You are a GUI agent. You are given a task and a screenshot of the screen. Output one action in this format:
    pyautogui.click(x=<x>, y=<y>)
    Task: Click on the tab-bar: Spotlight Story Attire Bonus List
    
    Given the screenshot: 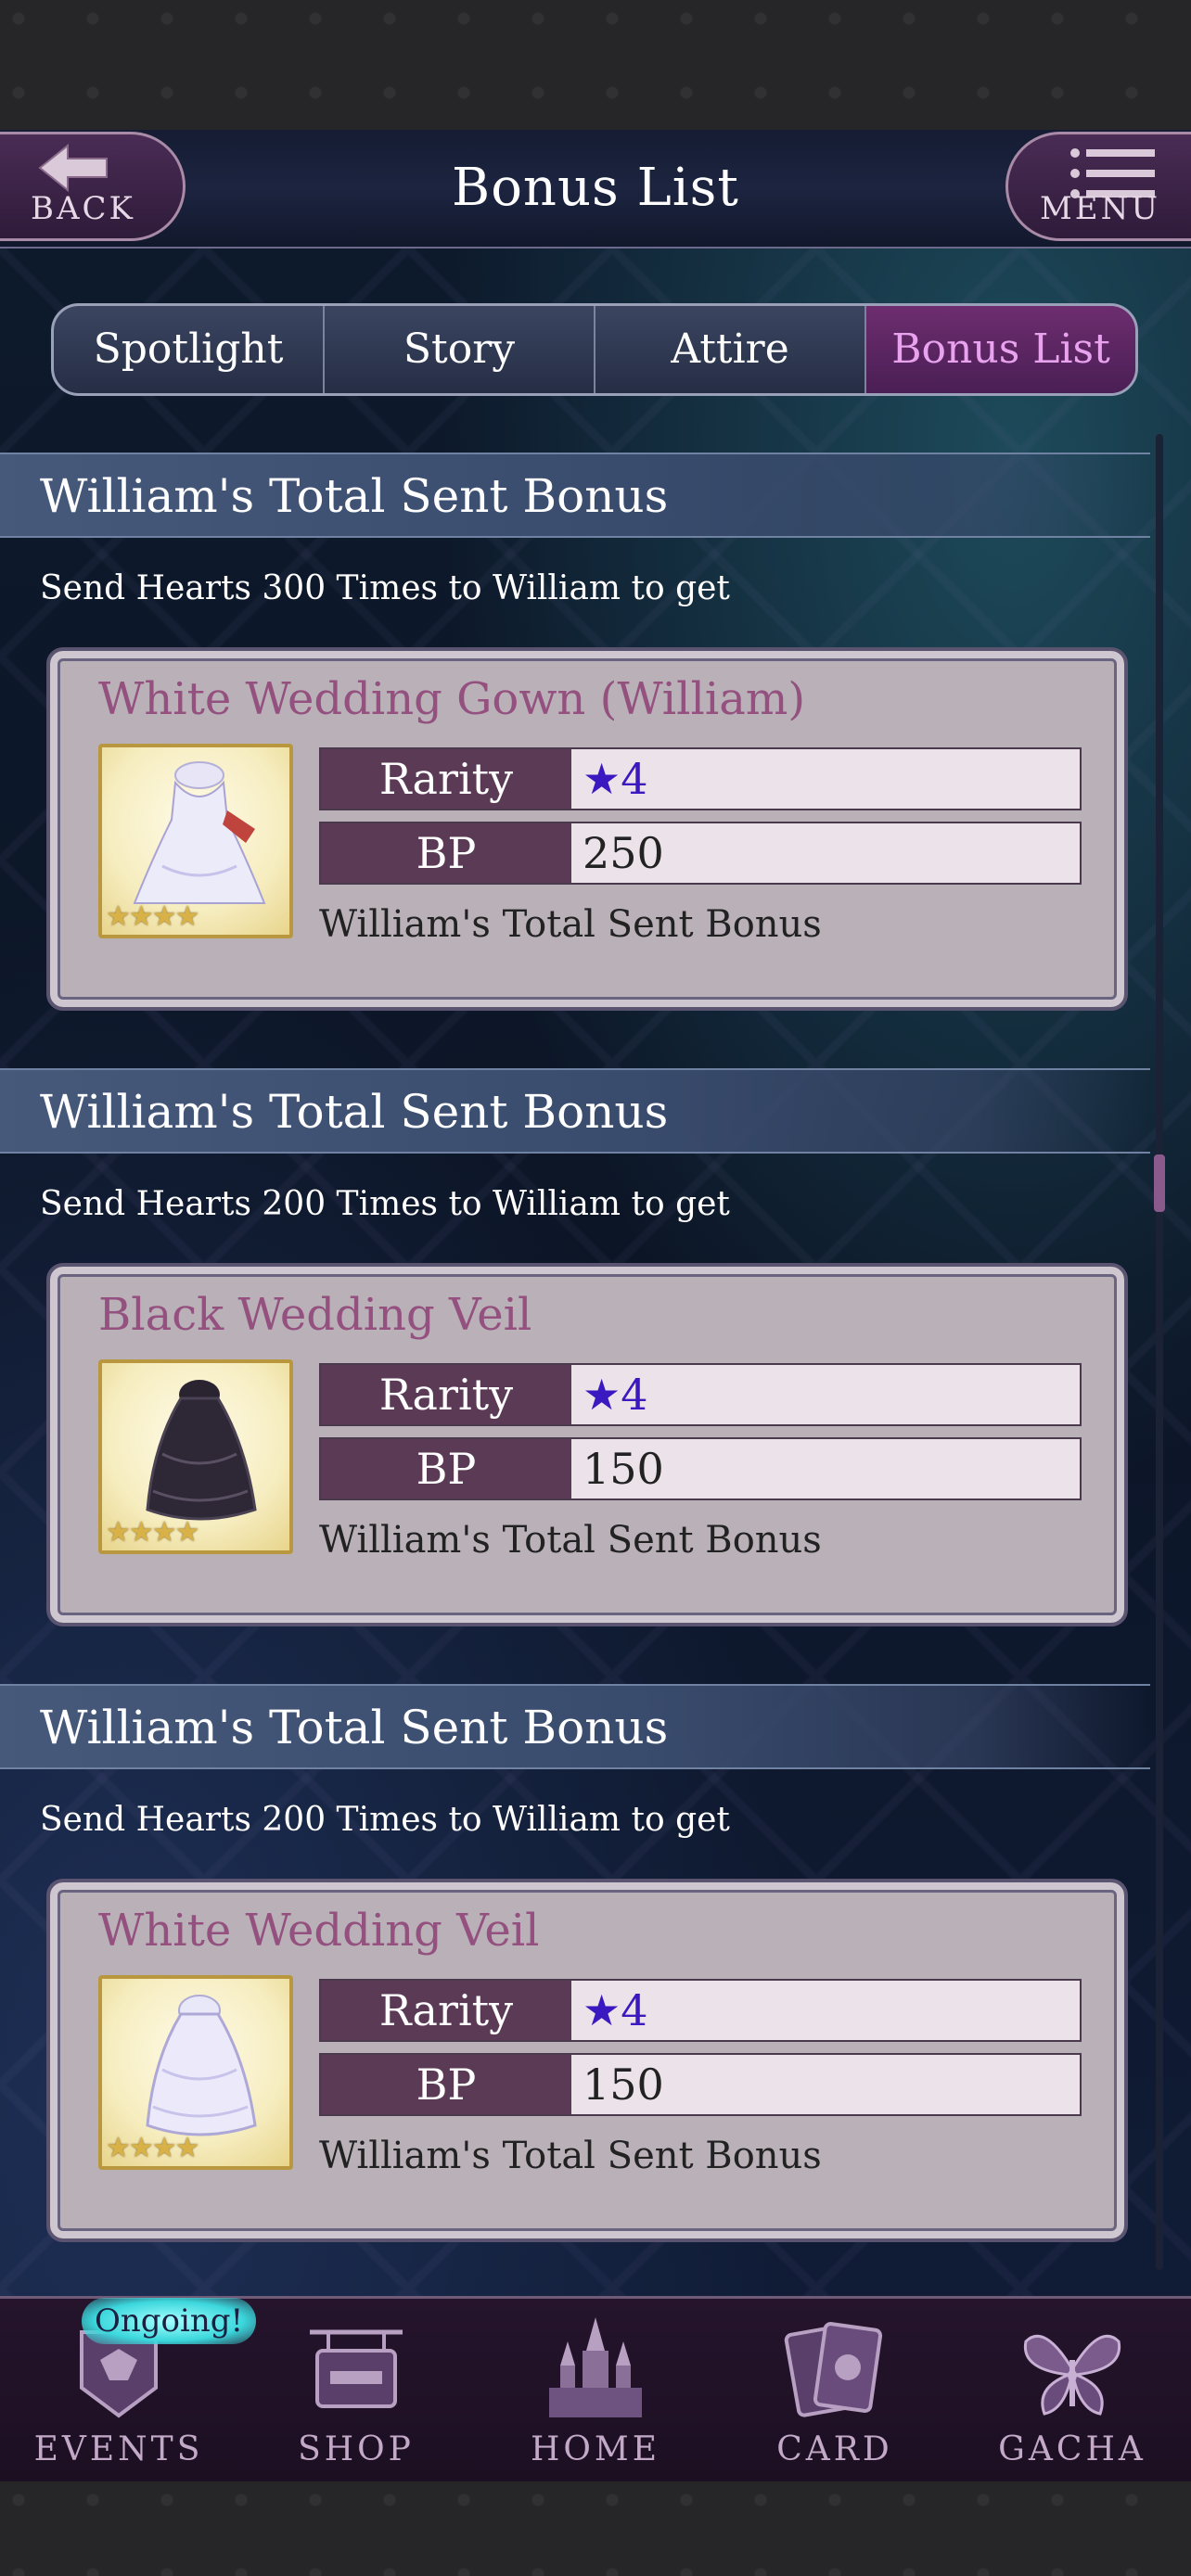 What is the action you would take?
    pyautogui.click(x=594, y=349)
    